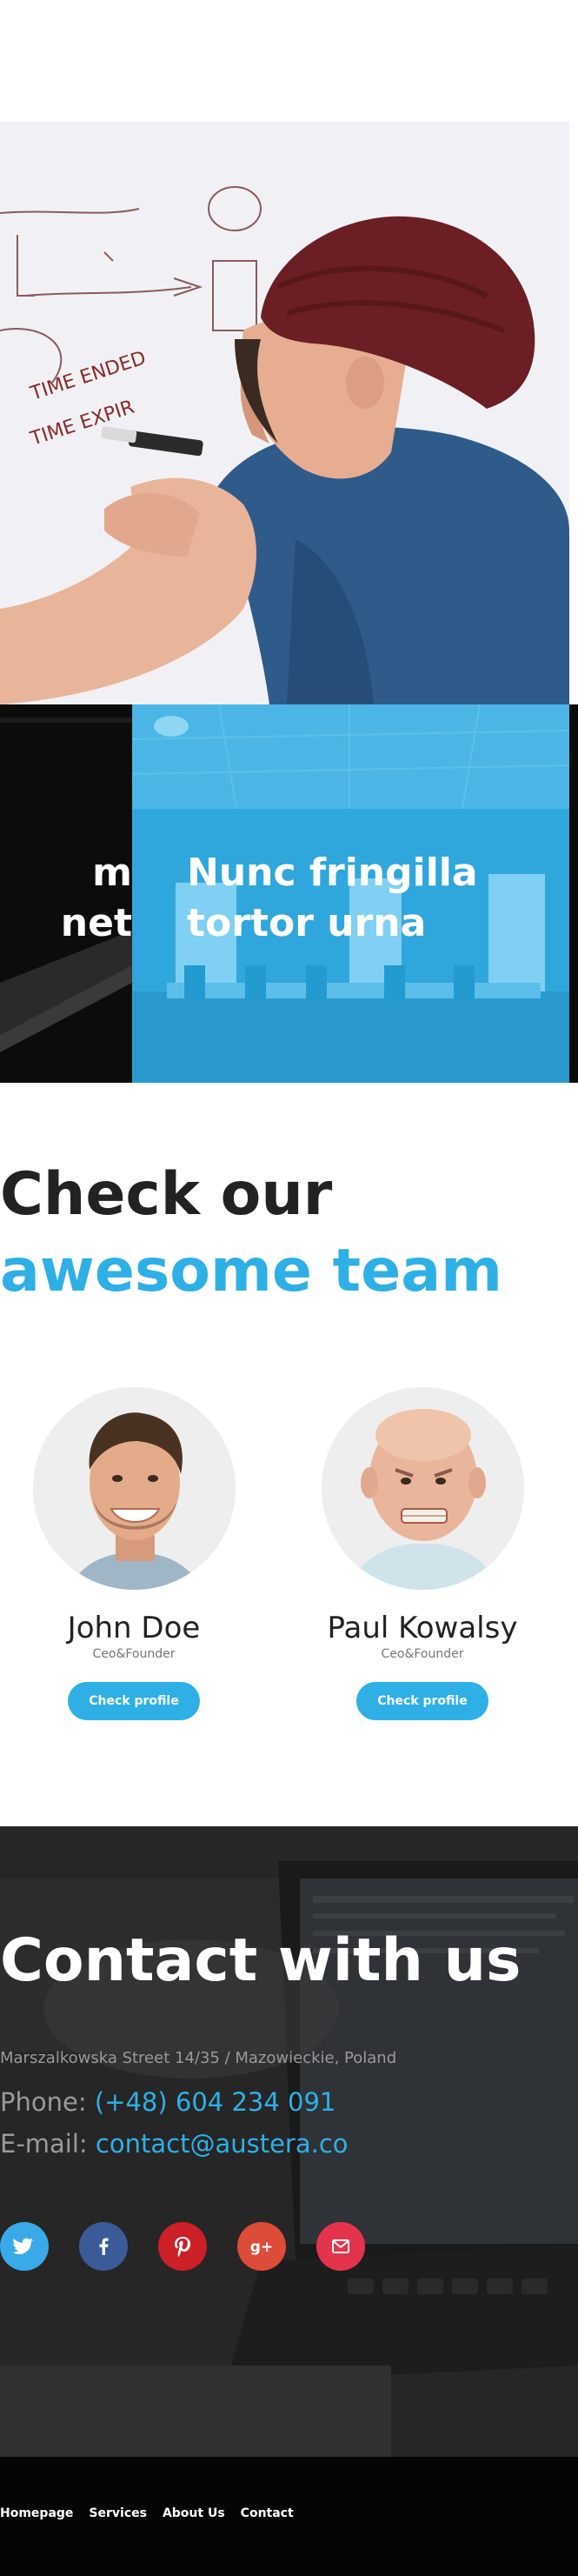 This screenshot has width=578, height=2576. I want to click on team-member-card: John Doe Ceo&Founder Check profile, so click(134, 1553).